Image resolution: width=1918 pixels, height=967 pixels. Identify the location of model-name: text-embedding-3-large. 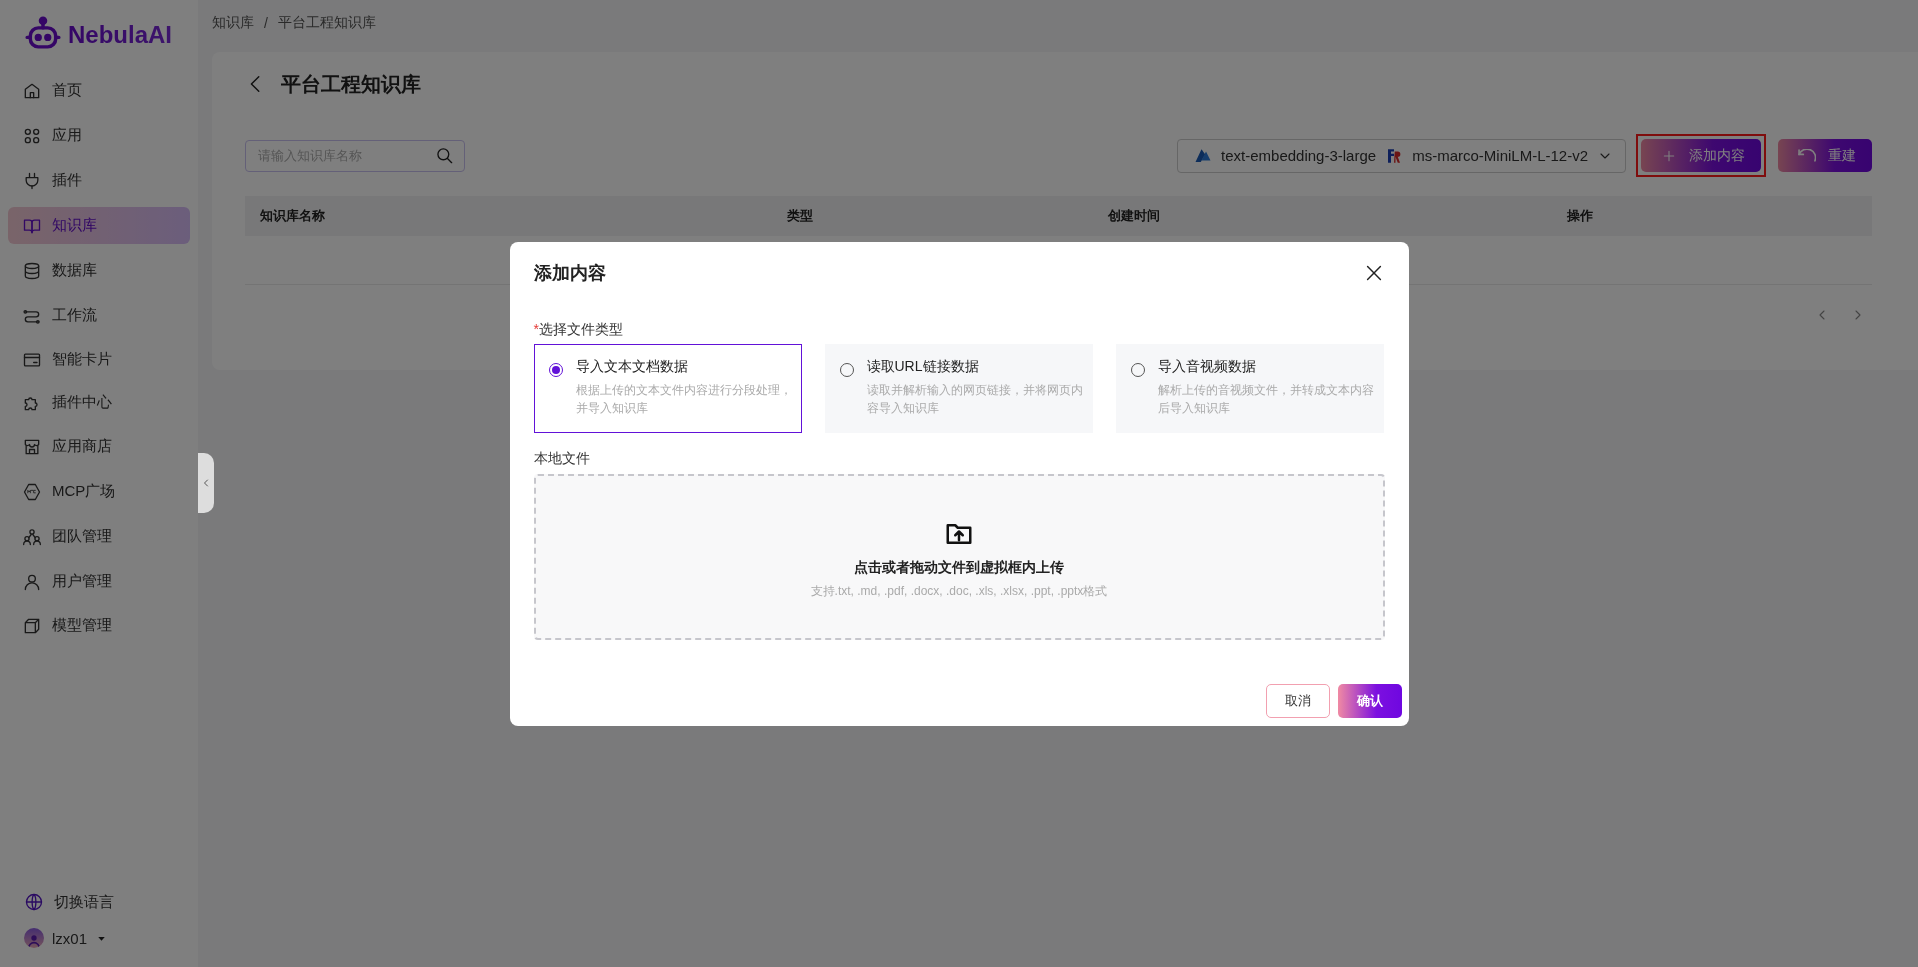
(1299, 155).